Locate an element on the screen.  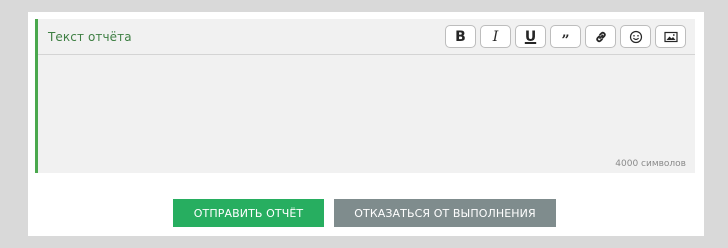
formatting-buttons: B I U ” is located at coordinates (565, 36).